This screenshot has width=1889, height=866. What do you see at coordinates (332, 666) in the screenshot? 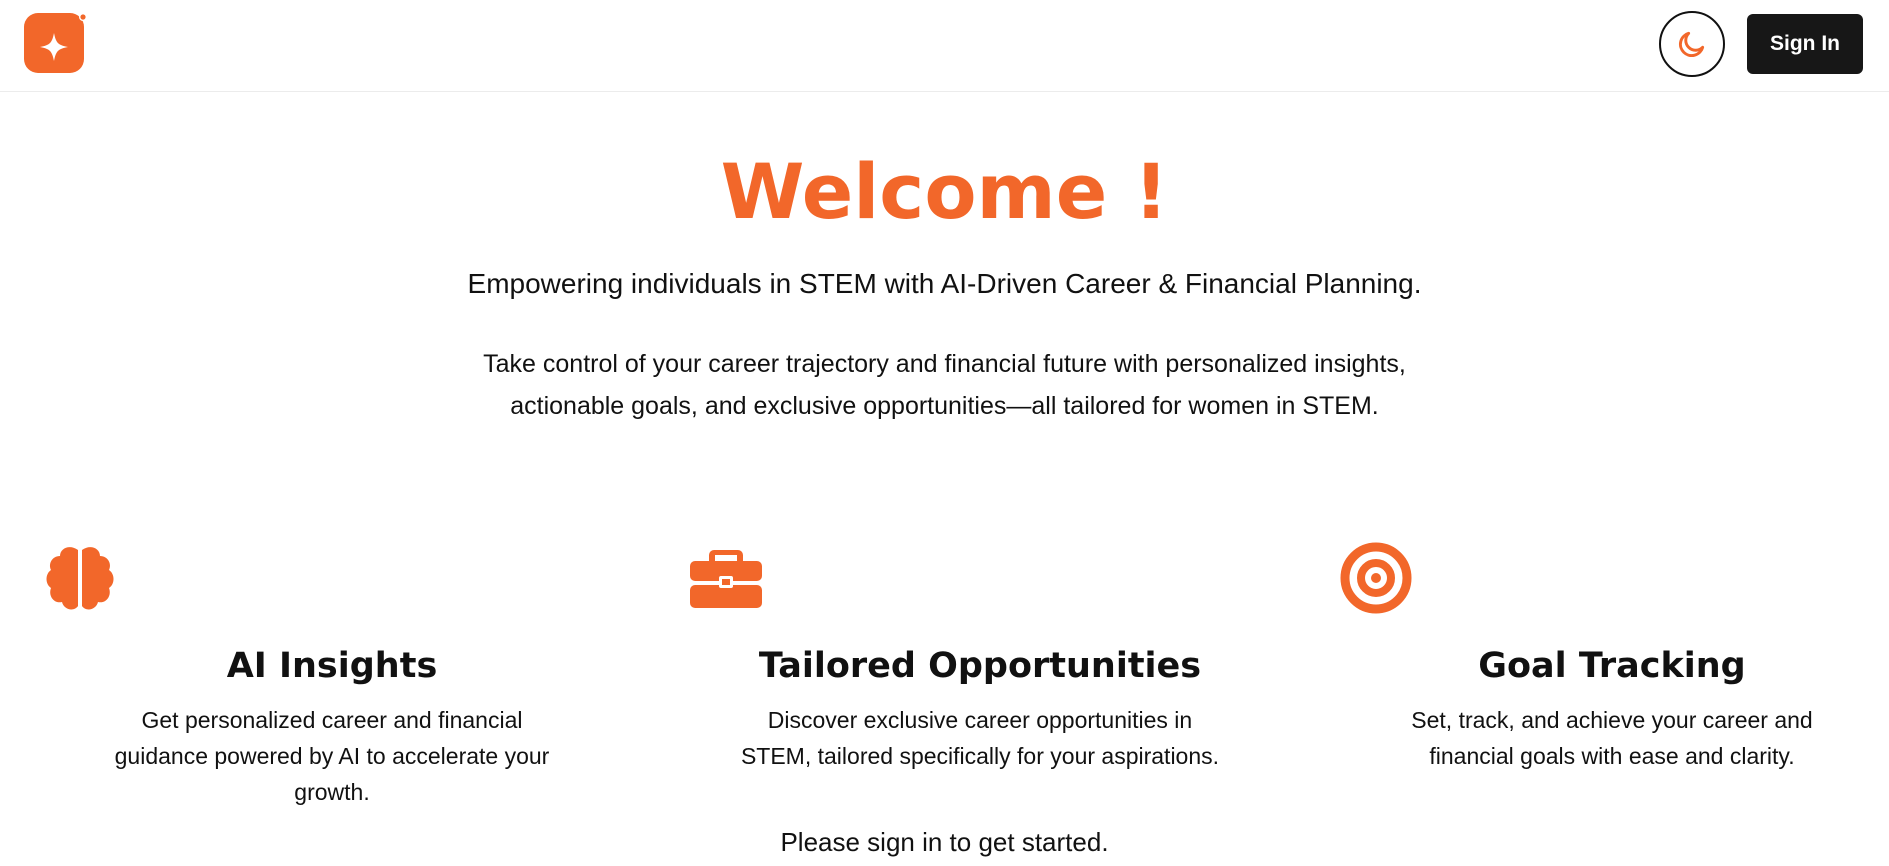
I see `feature-title: AI Insights` at bounding box center [332, 666].